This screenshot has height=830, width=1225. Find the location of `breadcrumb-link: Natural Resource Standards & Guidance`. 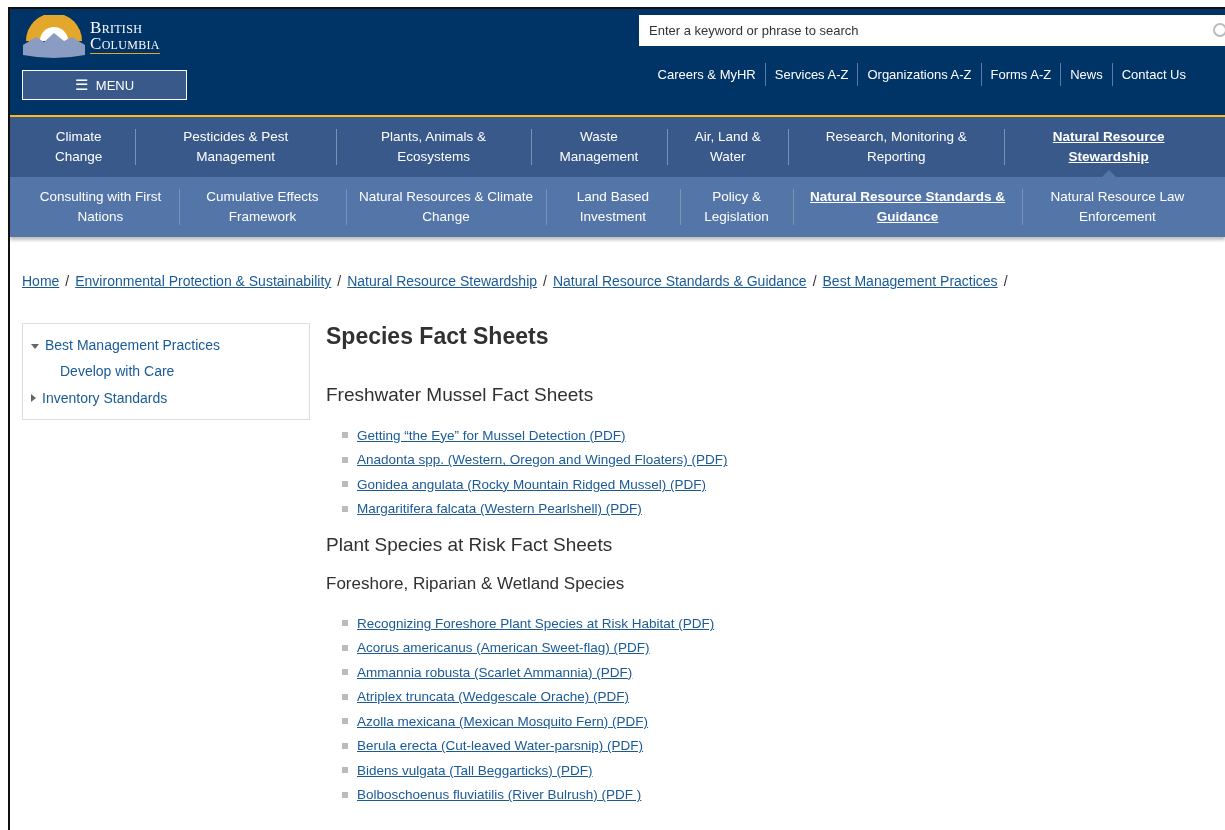

breadcrumb-link: Natural Resource Standards & Guidance is located at coordinates (679, 281).